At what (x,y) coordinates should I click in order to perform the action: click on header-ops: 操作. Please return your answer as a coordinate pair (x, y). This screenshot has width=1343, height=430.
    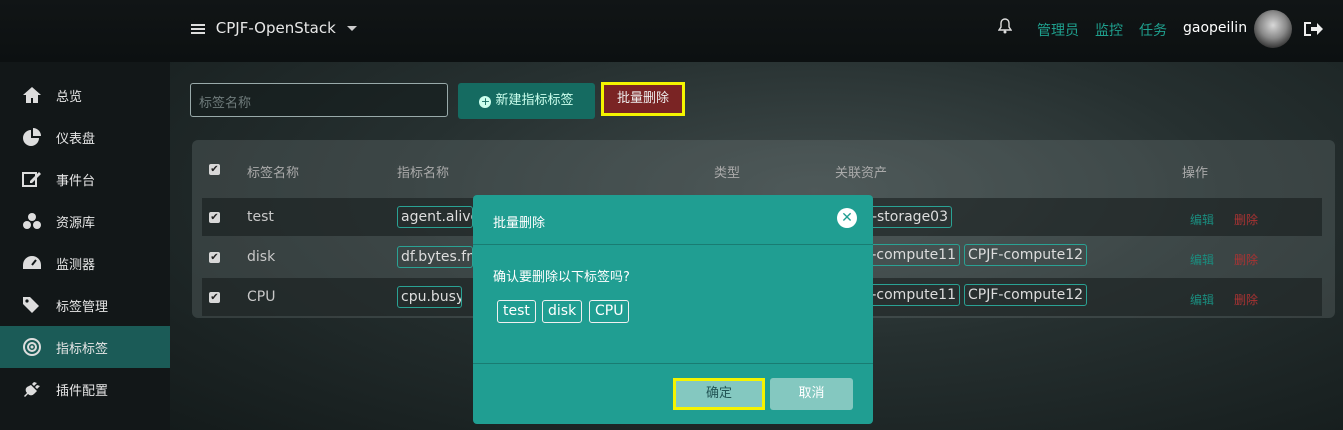
    Looking at the image, I should click on (1195, 173).